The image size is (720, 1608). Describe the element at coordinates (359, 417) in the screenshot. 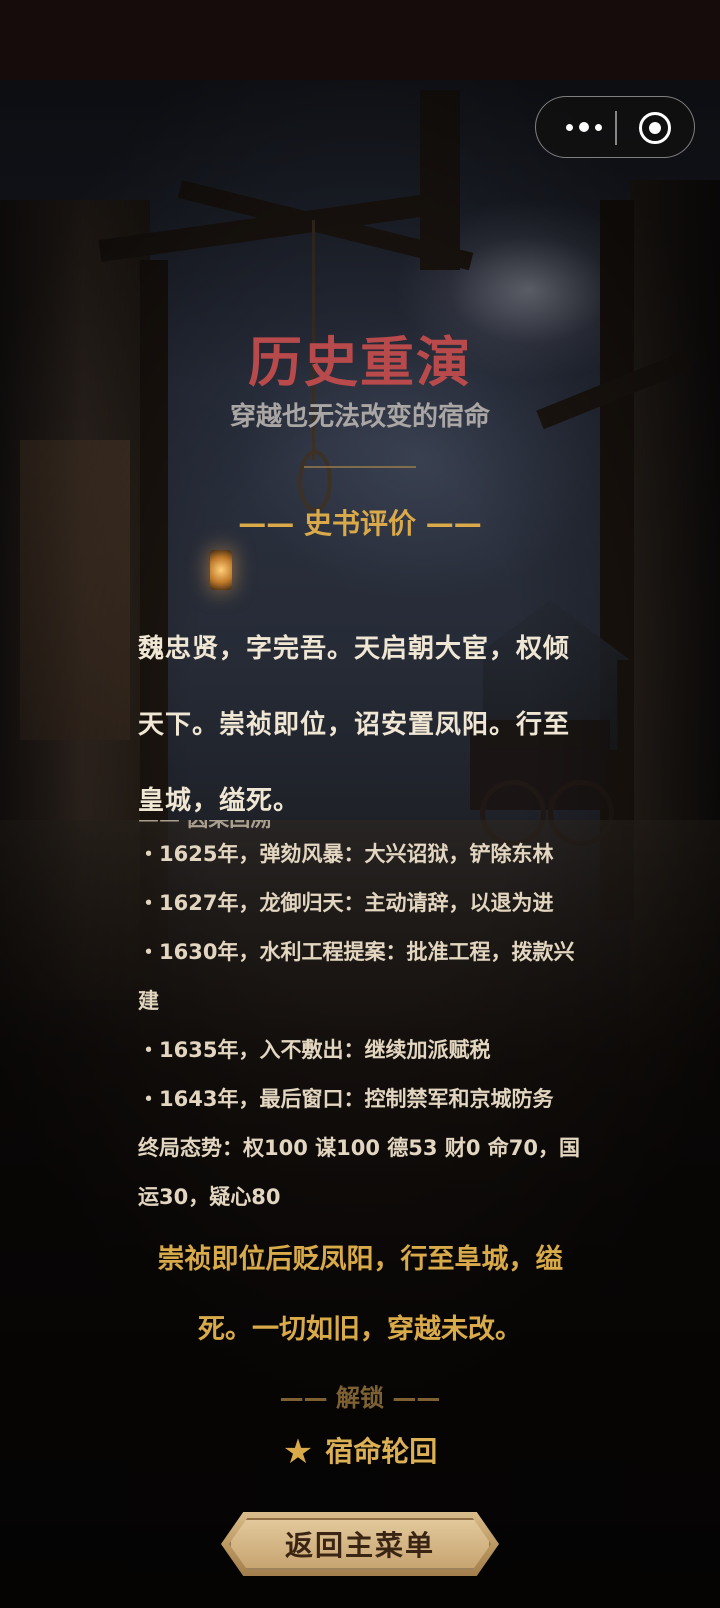

I see `page-subtitle: 穿越也无法改变的宿命` at that location.